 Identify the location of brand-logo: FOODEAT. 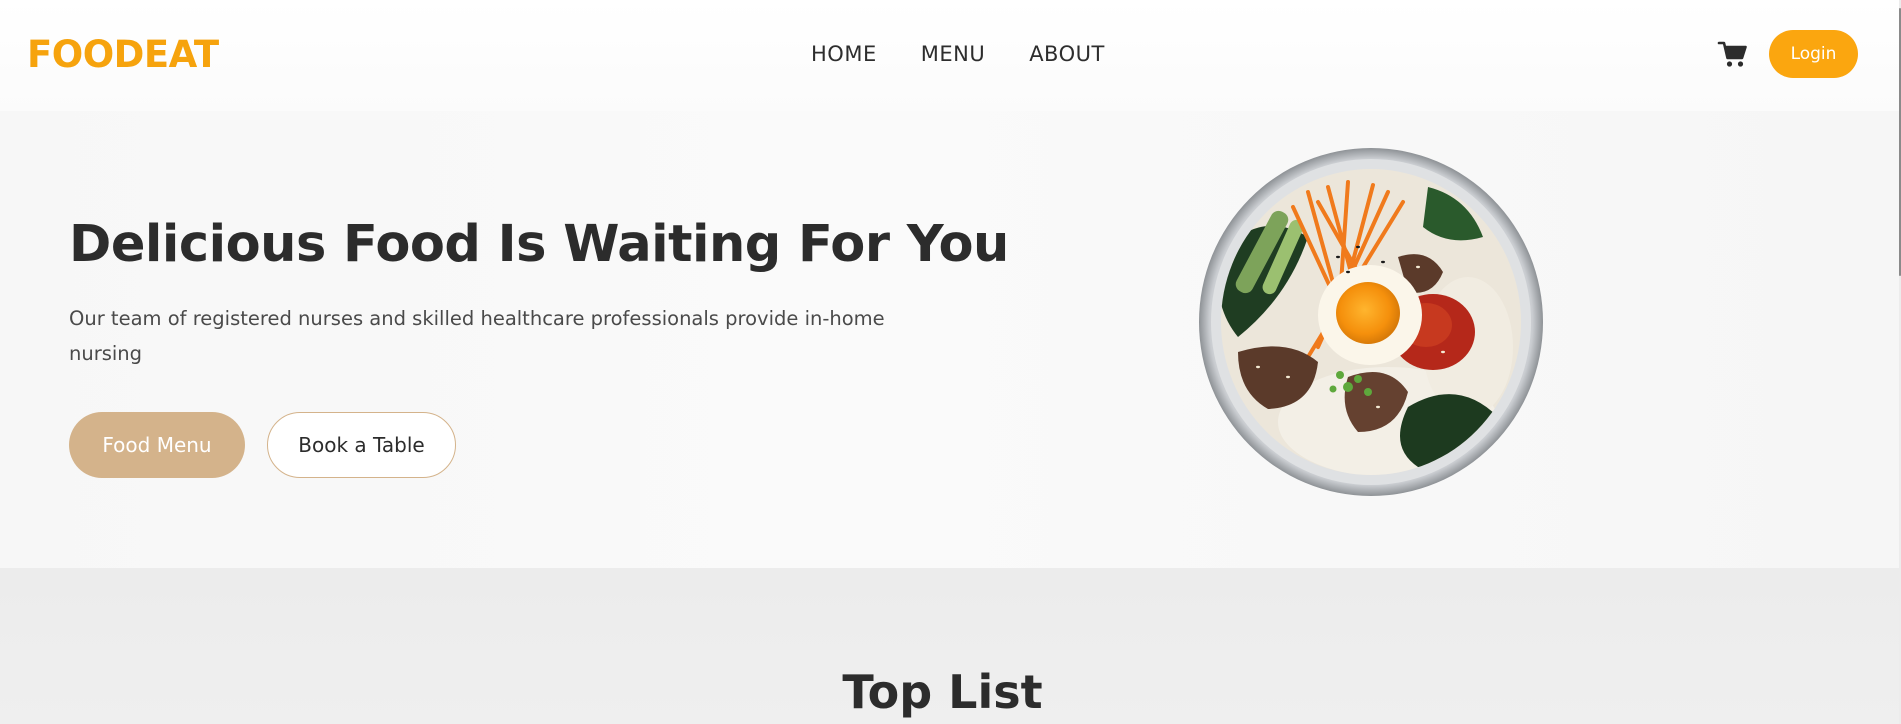
(123, 55).